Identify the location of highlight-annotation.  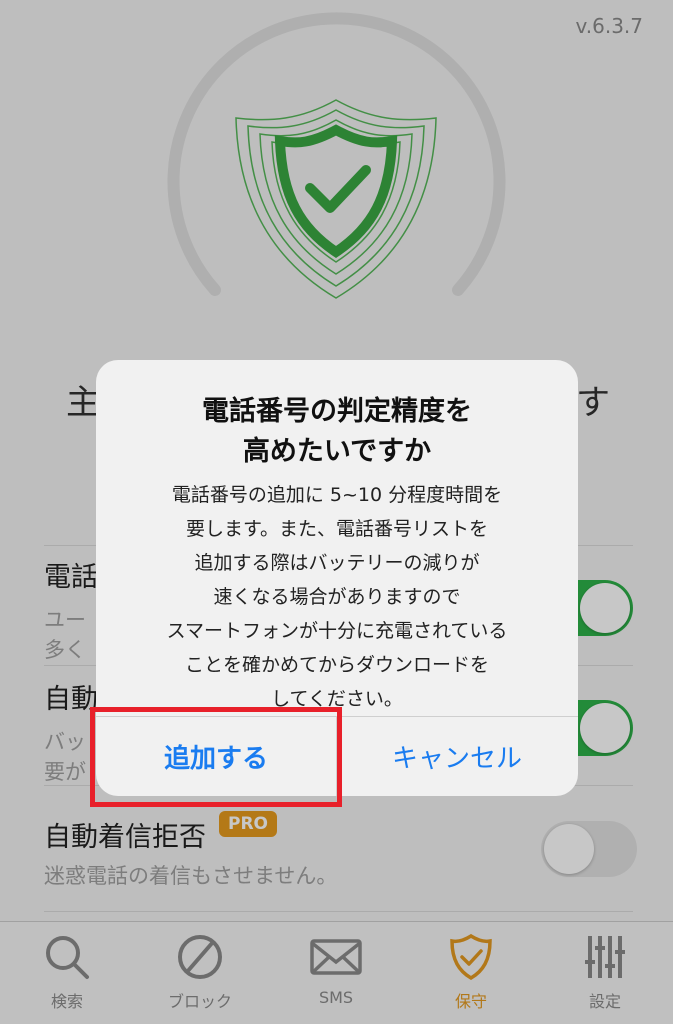
(216, 757).